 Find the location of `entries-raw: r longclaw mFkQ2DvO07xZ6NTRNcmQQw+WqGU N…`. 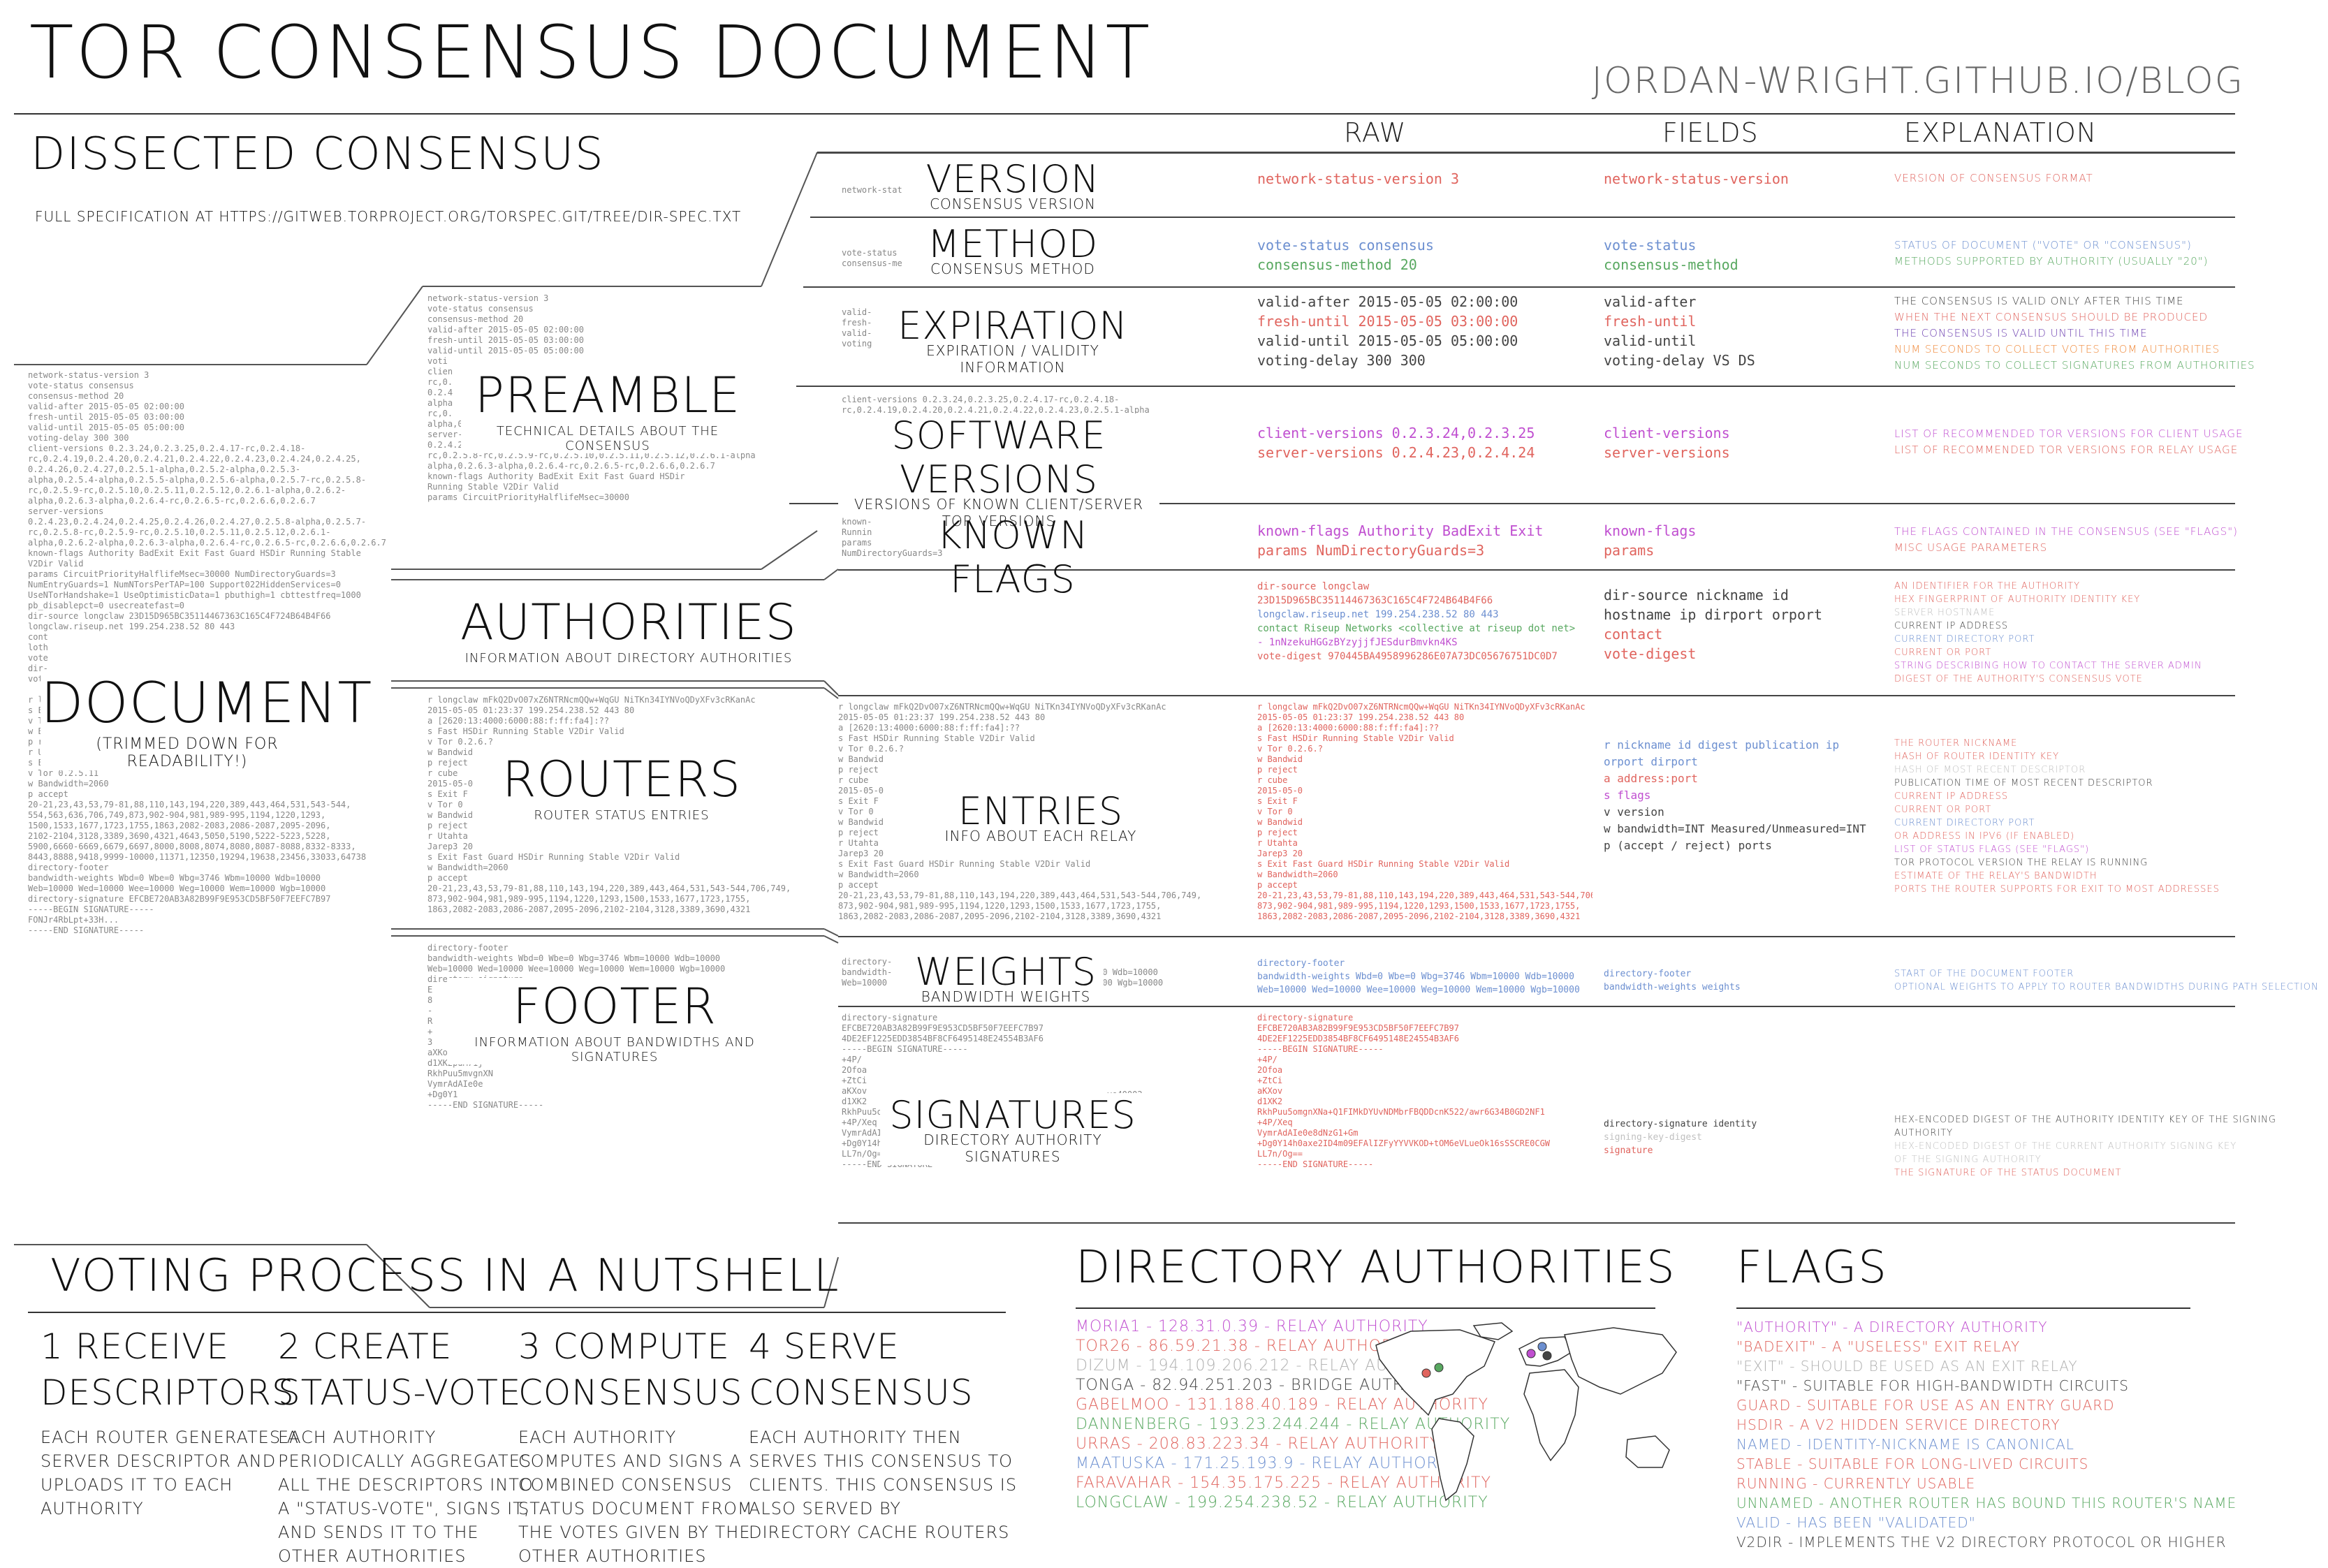

entries-raw: r longclaw mFkQ2DvO07xZ6NTRNcmQQw+WqGU N… is located at coordinates (1425, 811).